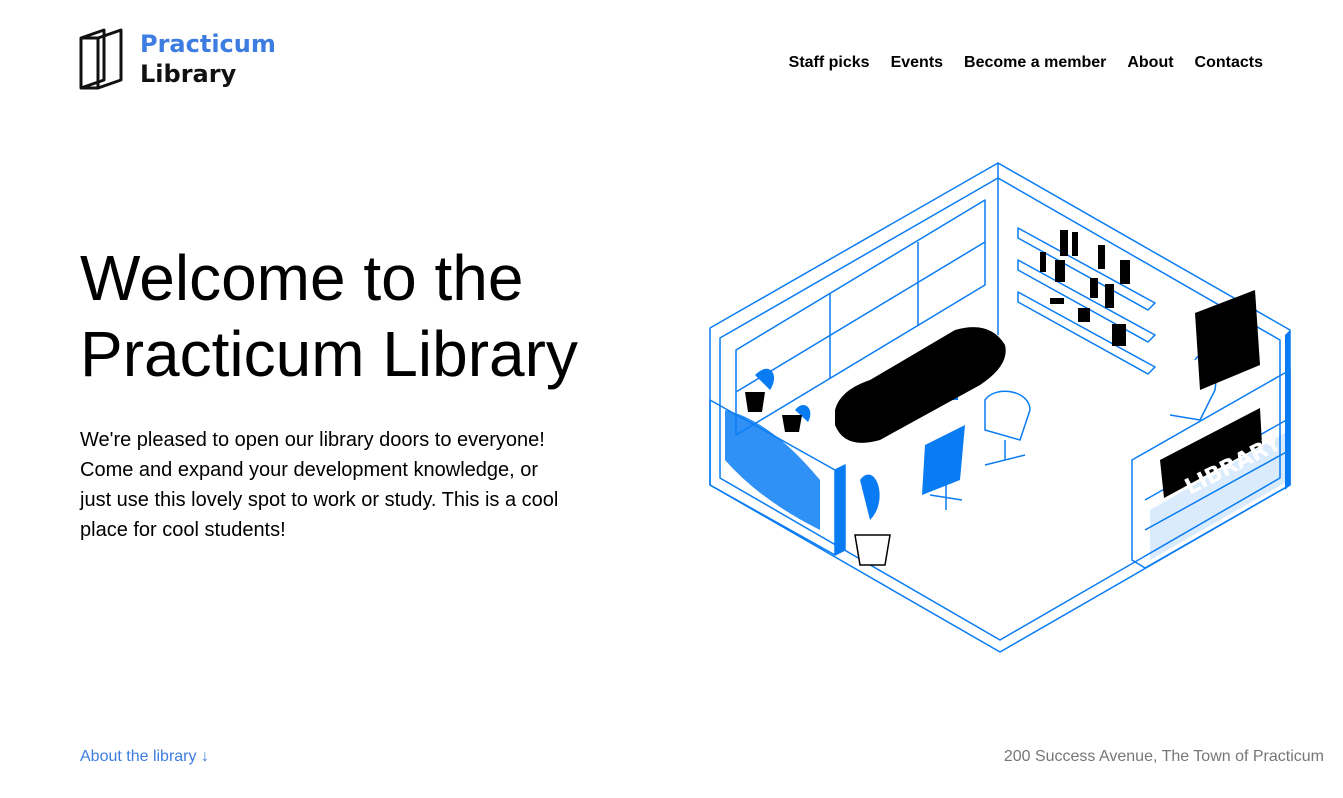 This screenshot has width=1343, height=798. What do you see at coordinates (208, 59) in the screenshot?
I see `logo-text: Practicum Library` at bounding box center [208, 59].